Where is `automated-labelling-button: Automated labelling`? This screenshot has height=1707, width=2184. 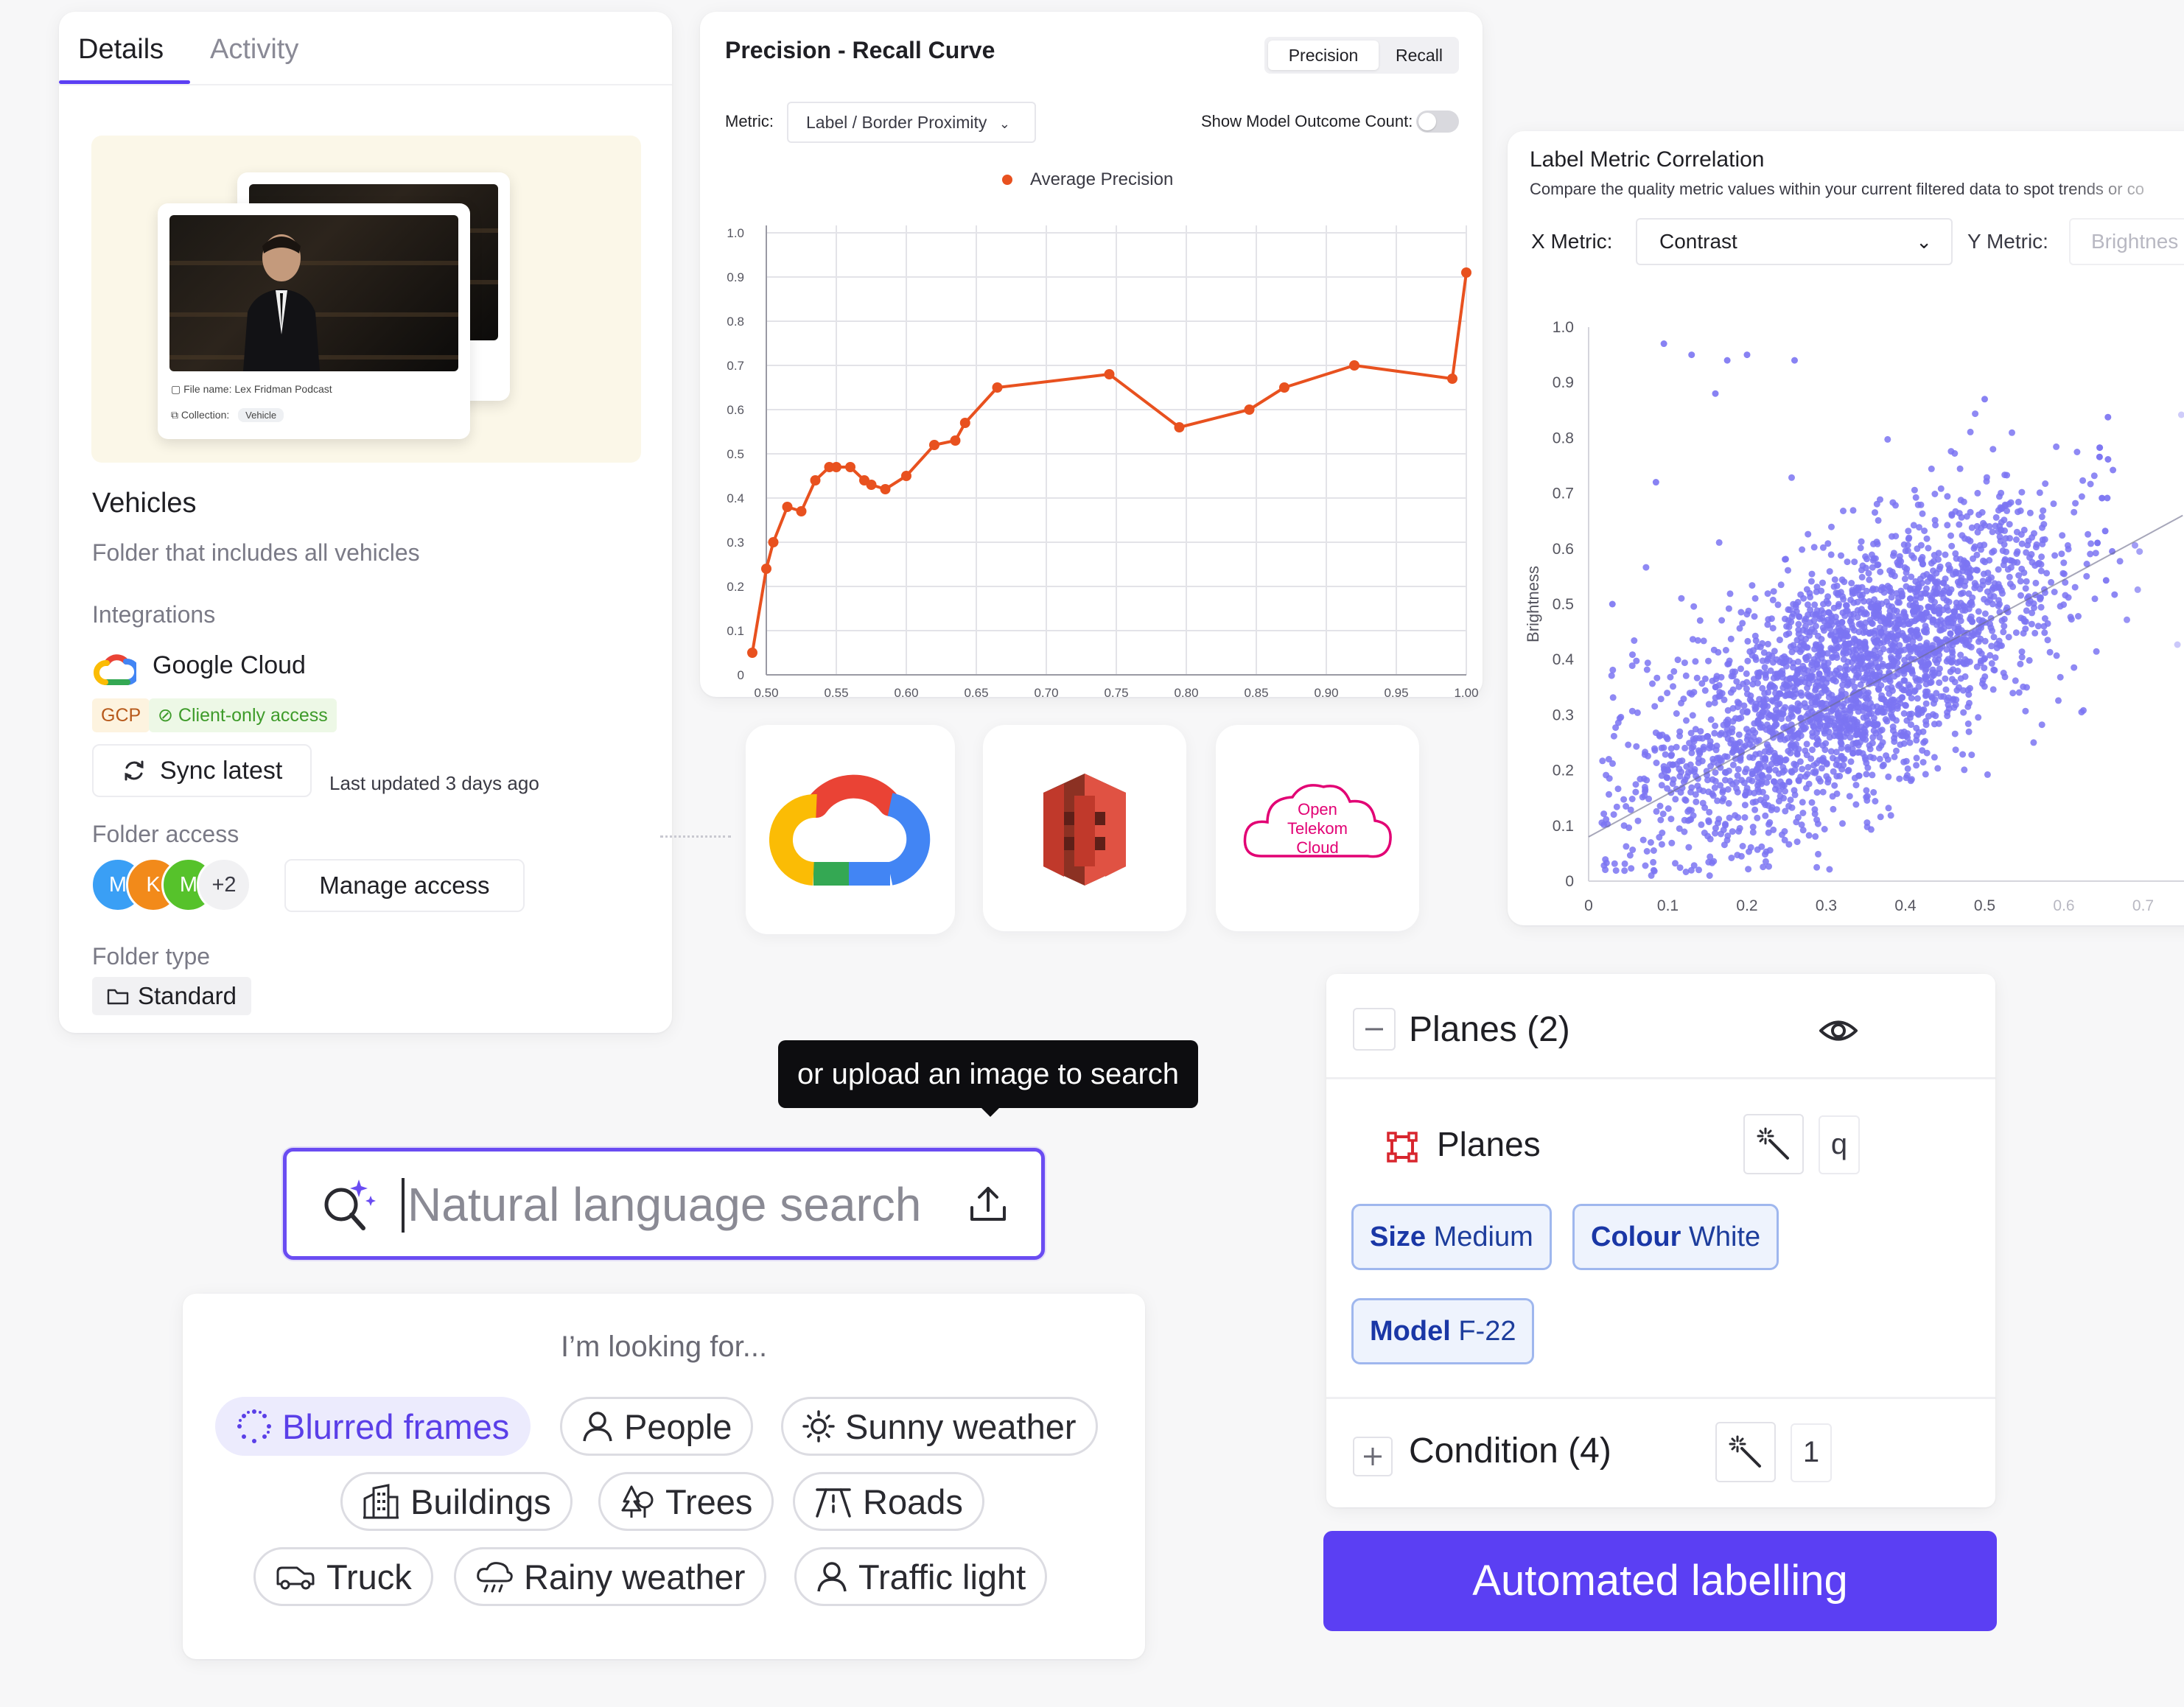 automated-labelling-button: Automated labelling is located at coordinates (1660, 1581).